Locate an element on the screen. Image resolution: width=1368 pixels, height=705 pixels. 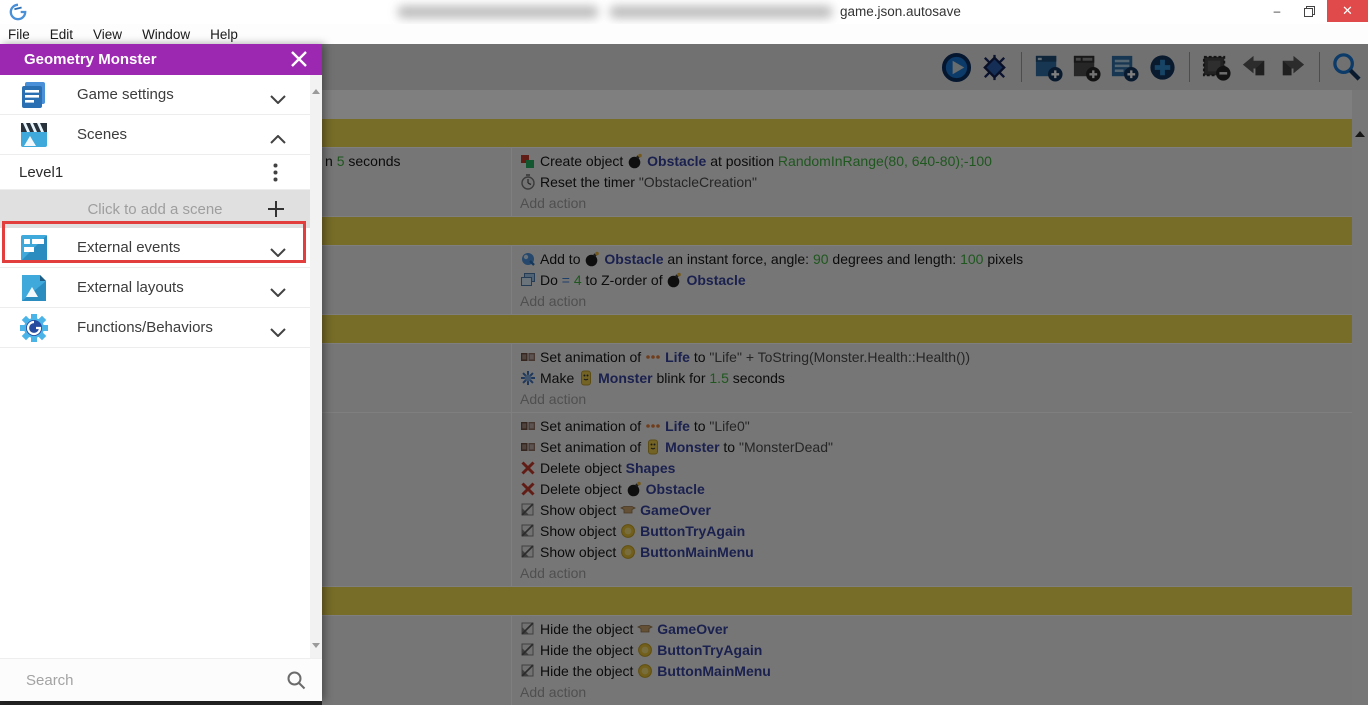
scroll-up-icon is located at coordinates (316, 90).